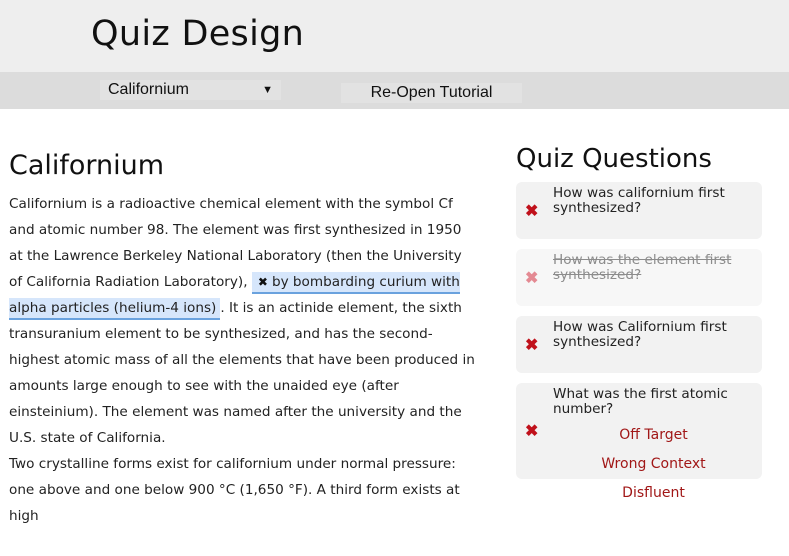  Describe the element at coordinates (190, 90) in the screenshot. I see `document-select: Californium ▼` at that location.